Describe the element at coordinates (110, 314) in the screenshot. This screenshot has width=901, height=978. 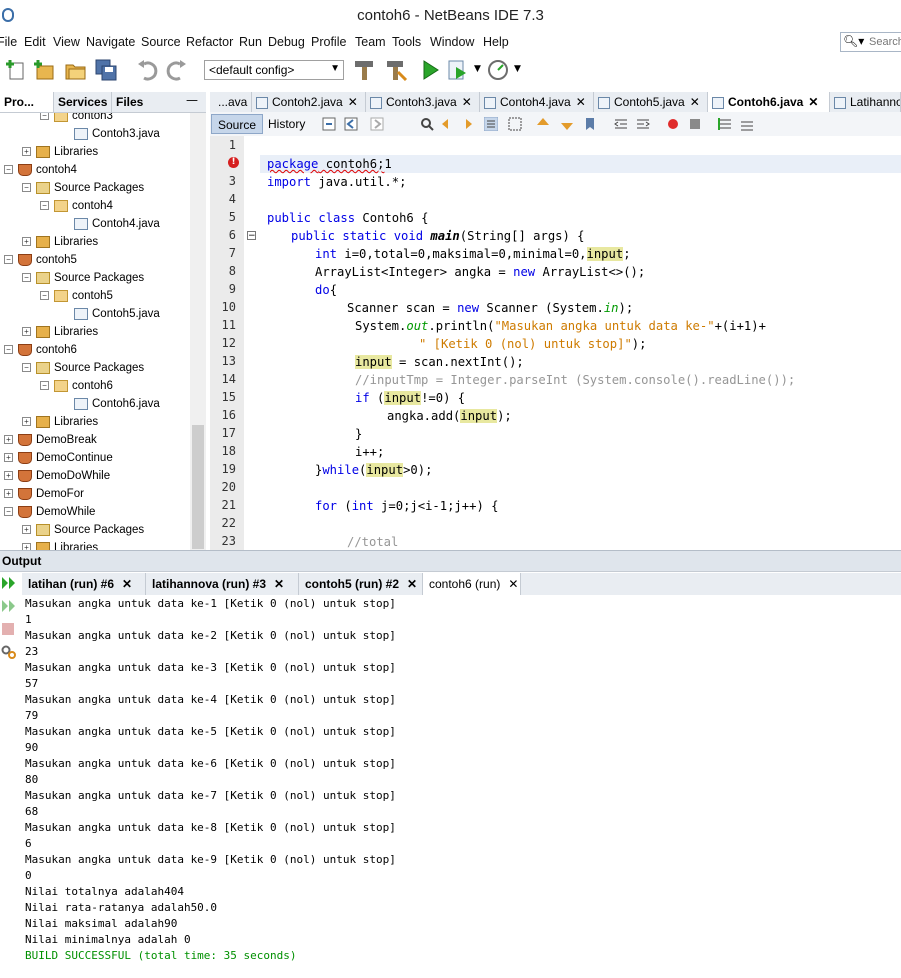
I see `tree-item: Contoh5.java` at that location.